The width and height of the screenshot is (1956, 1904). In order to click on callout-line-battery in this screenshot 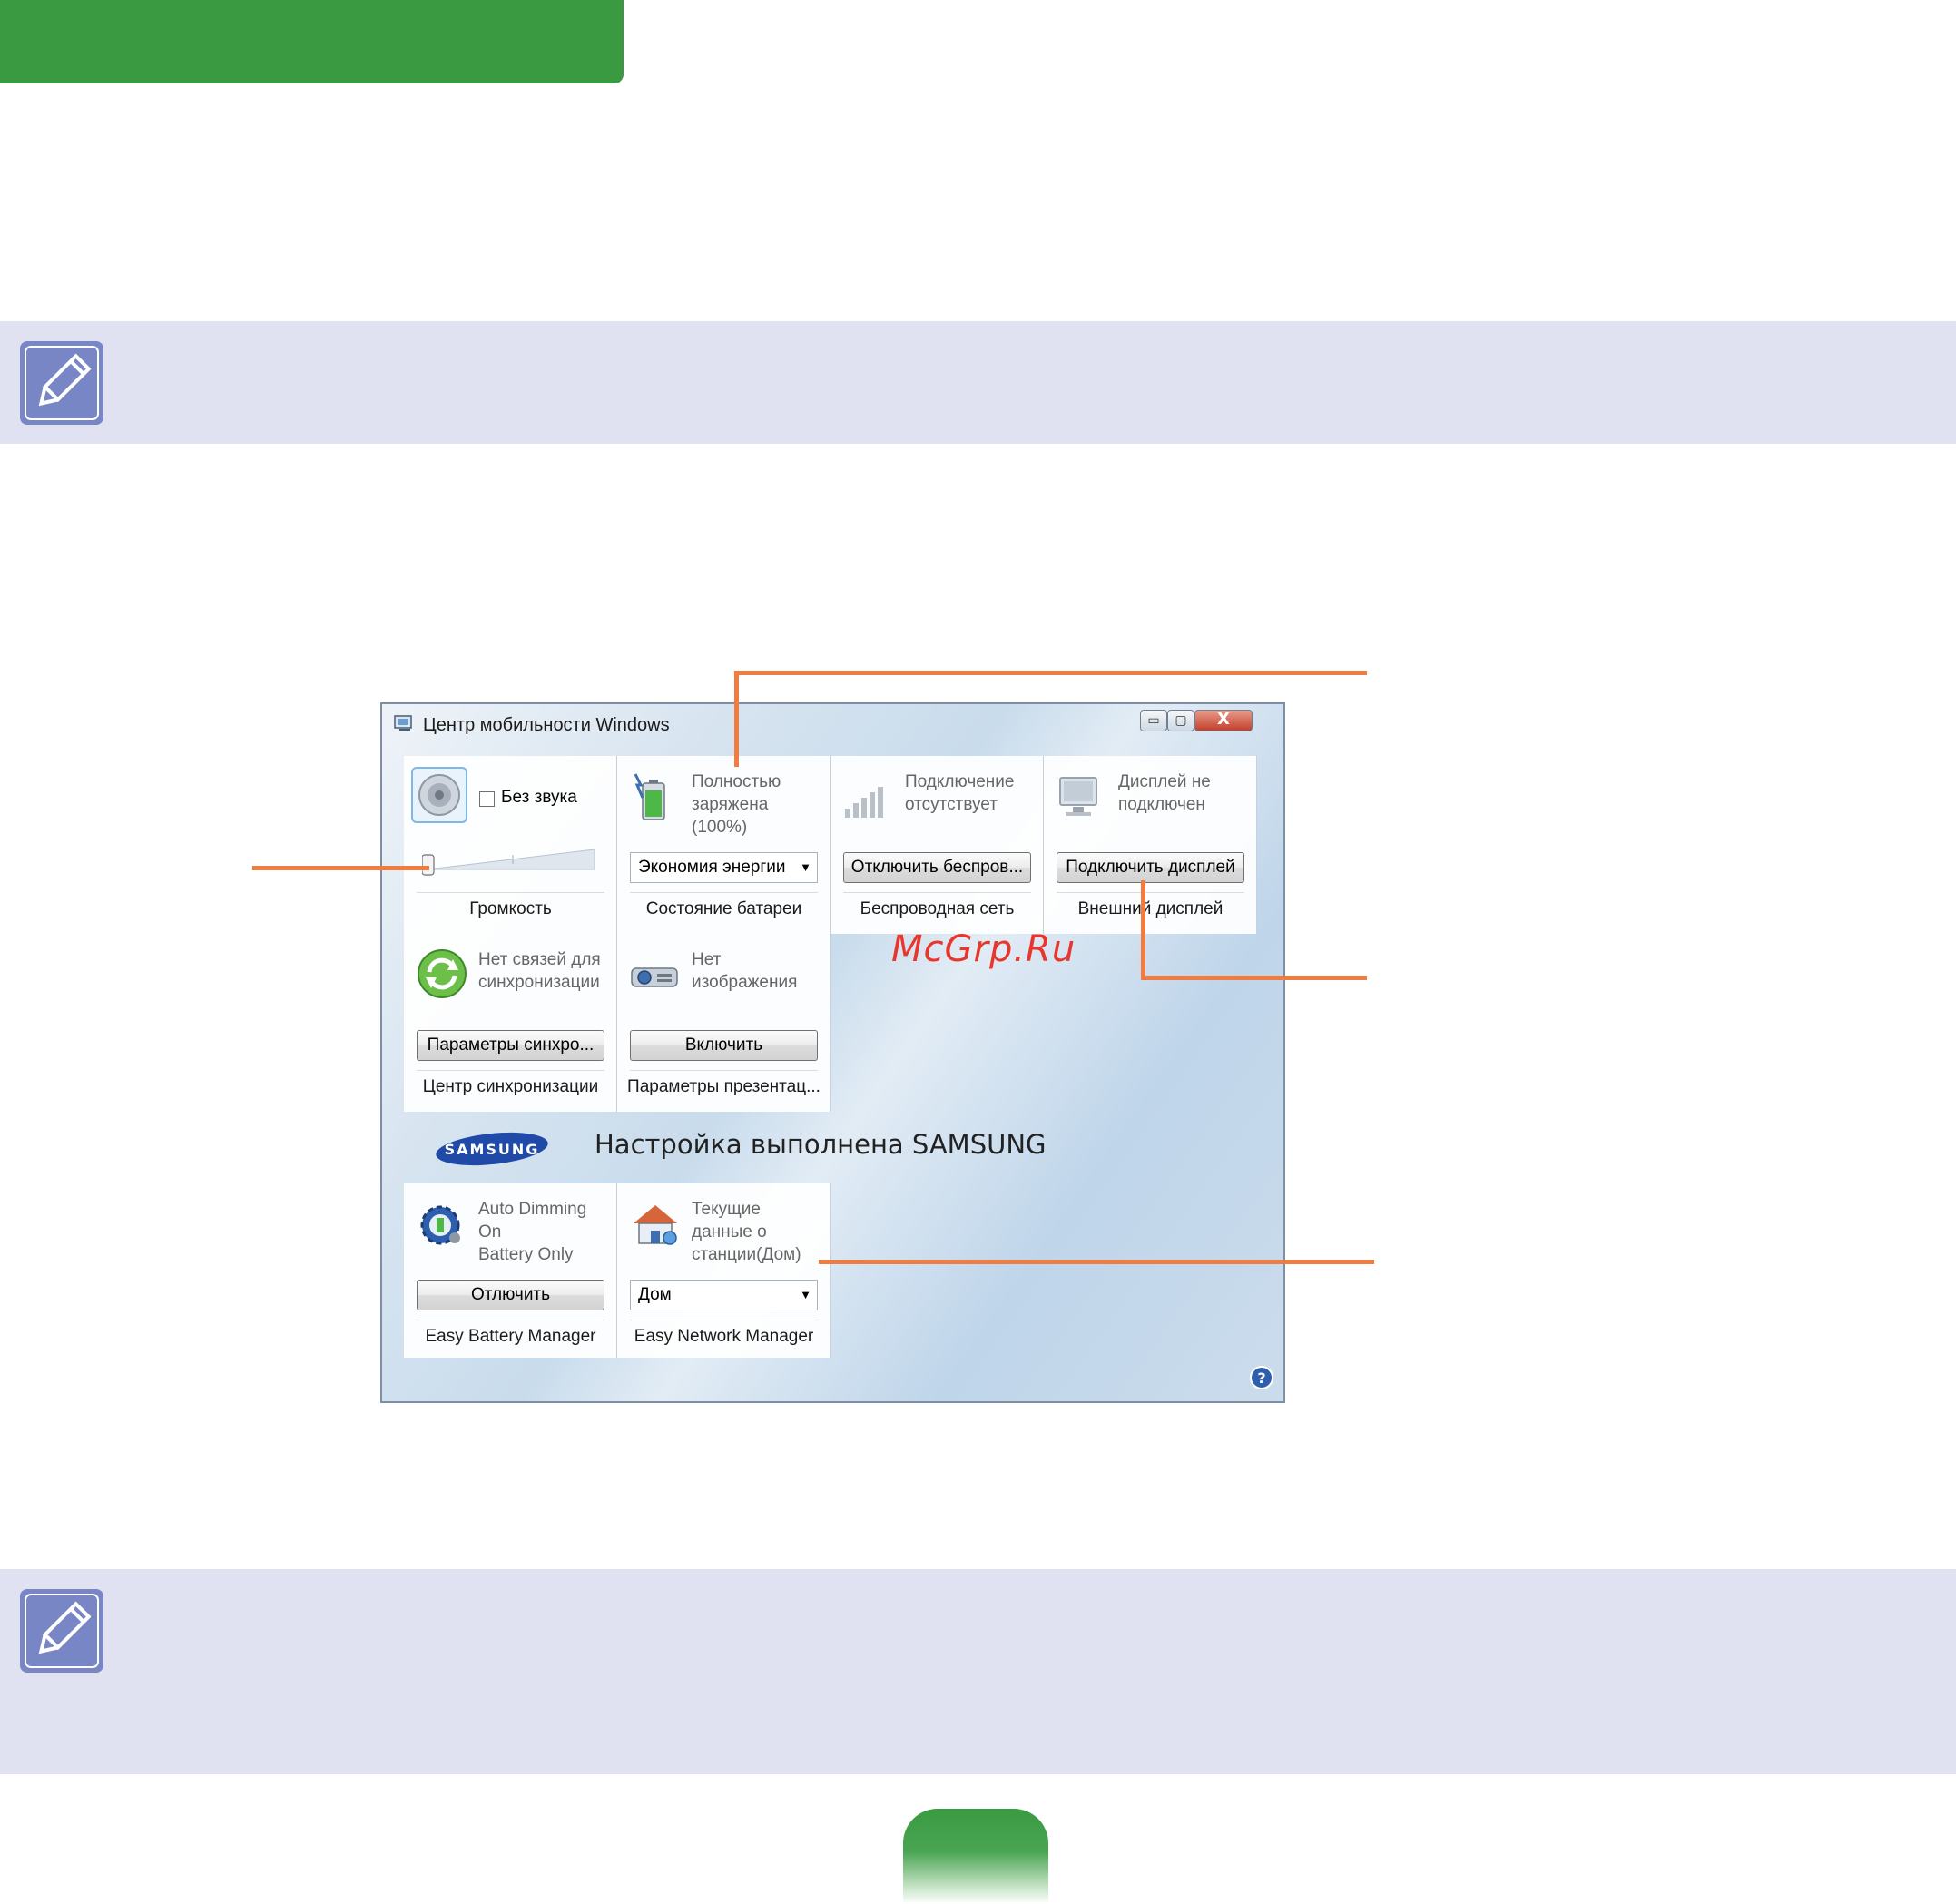, I will do `click(1050, 673)`.